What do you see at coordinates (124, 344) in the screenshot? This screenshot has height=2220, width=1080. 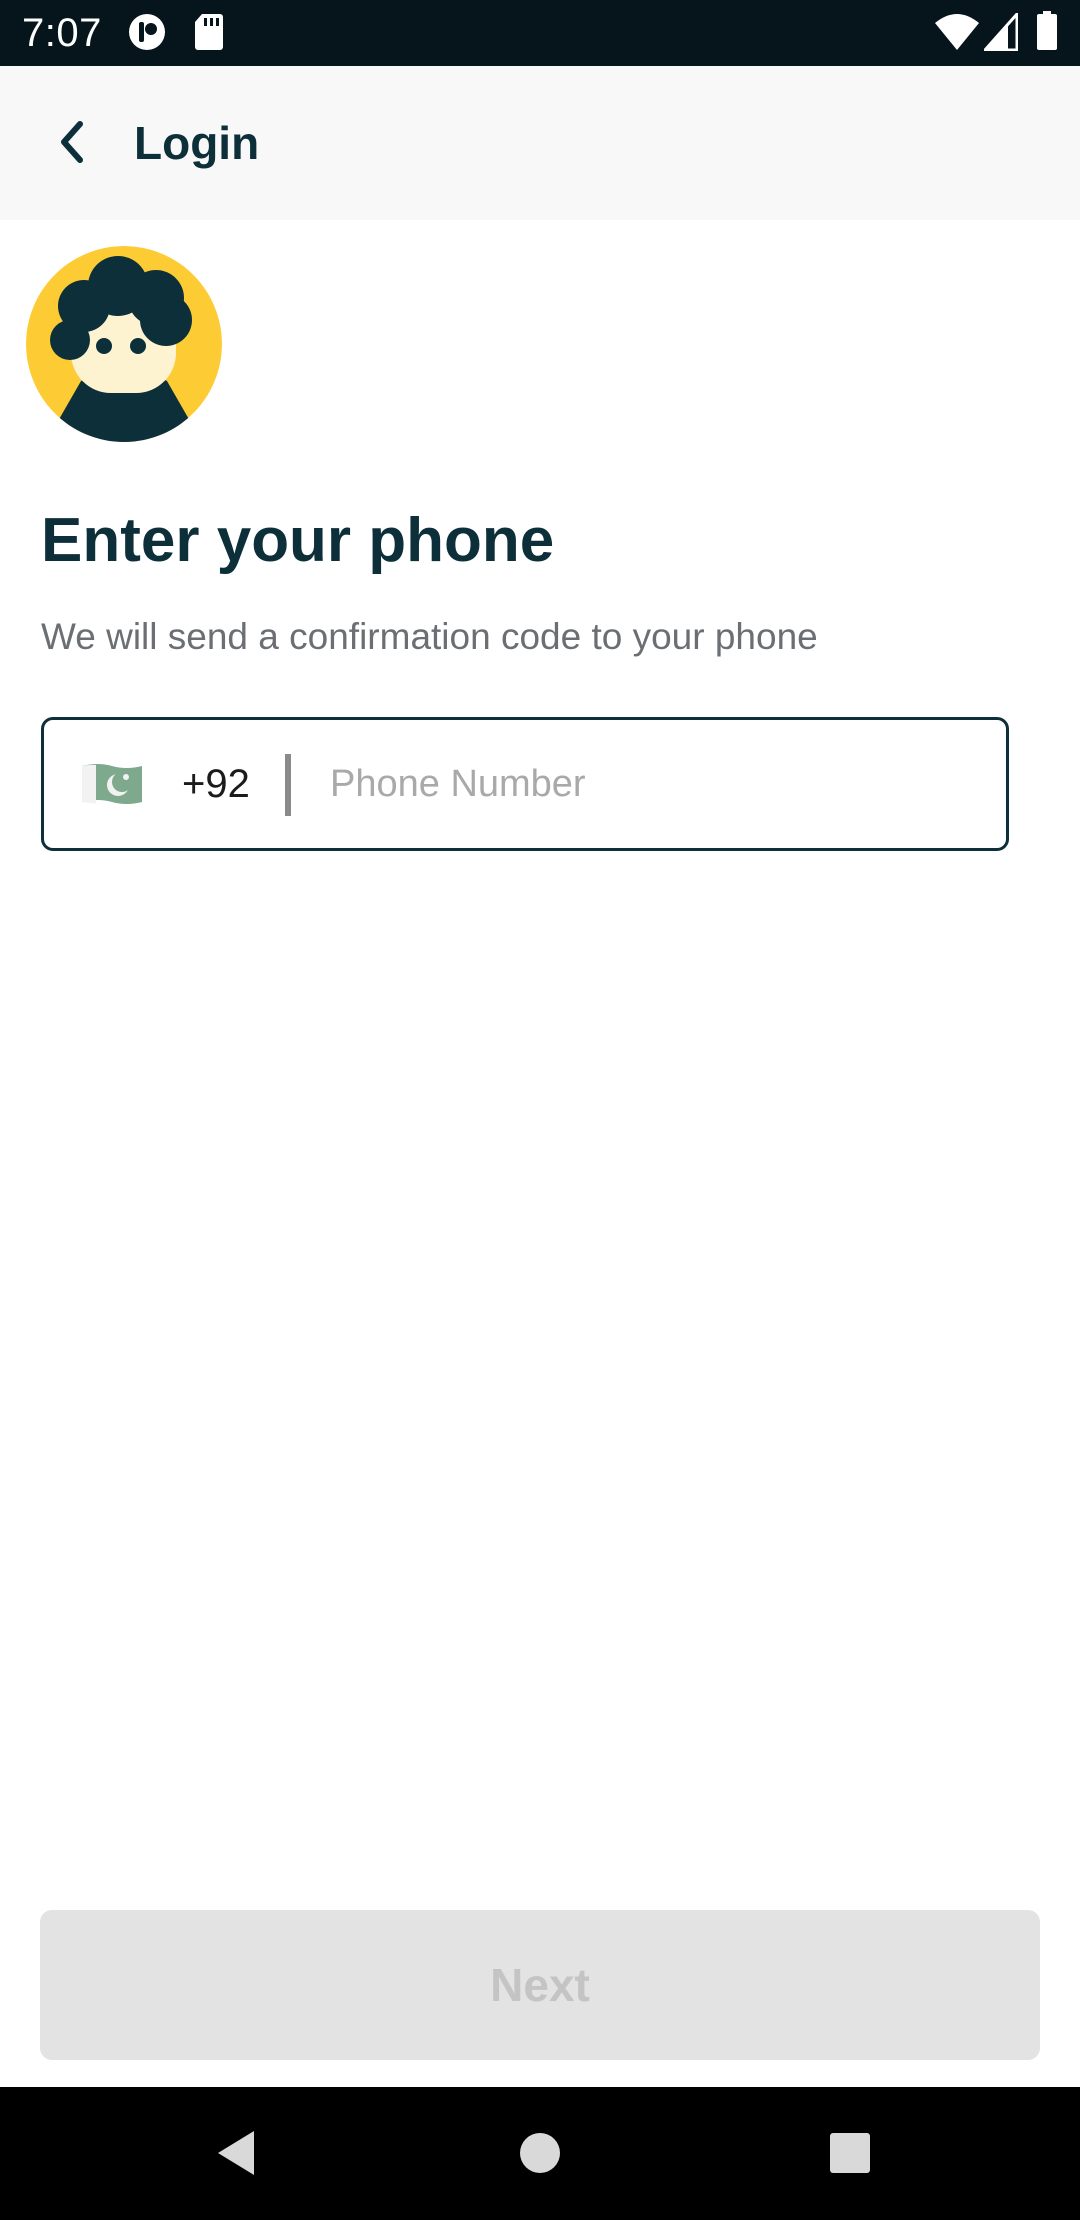 I see `avatar-illustration` at bounding box center [124, 344].